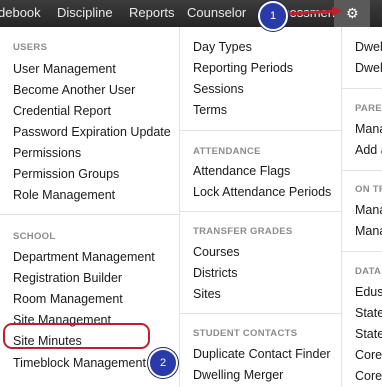 Image resolution: width=382 pixels, height=387 pixels. I want to click on step-1-badge: 1, so click(273, 16).